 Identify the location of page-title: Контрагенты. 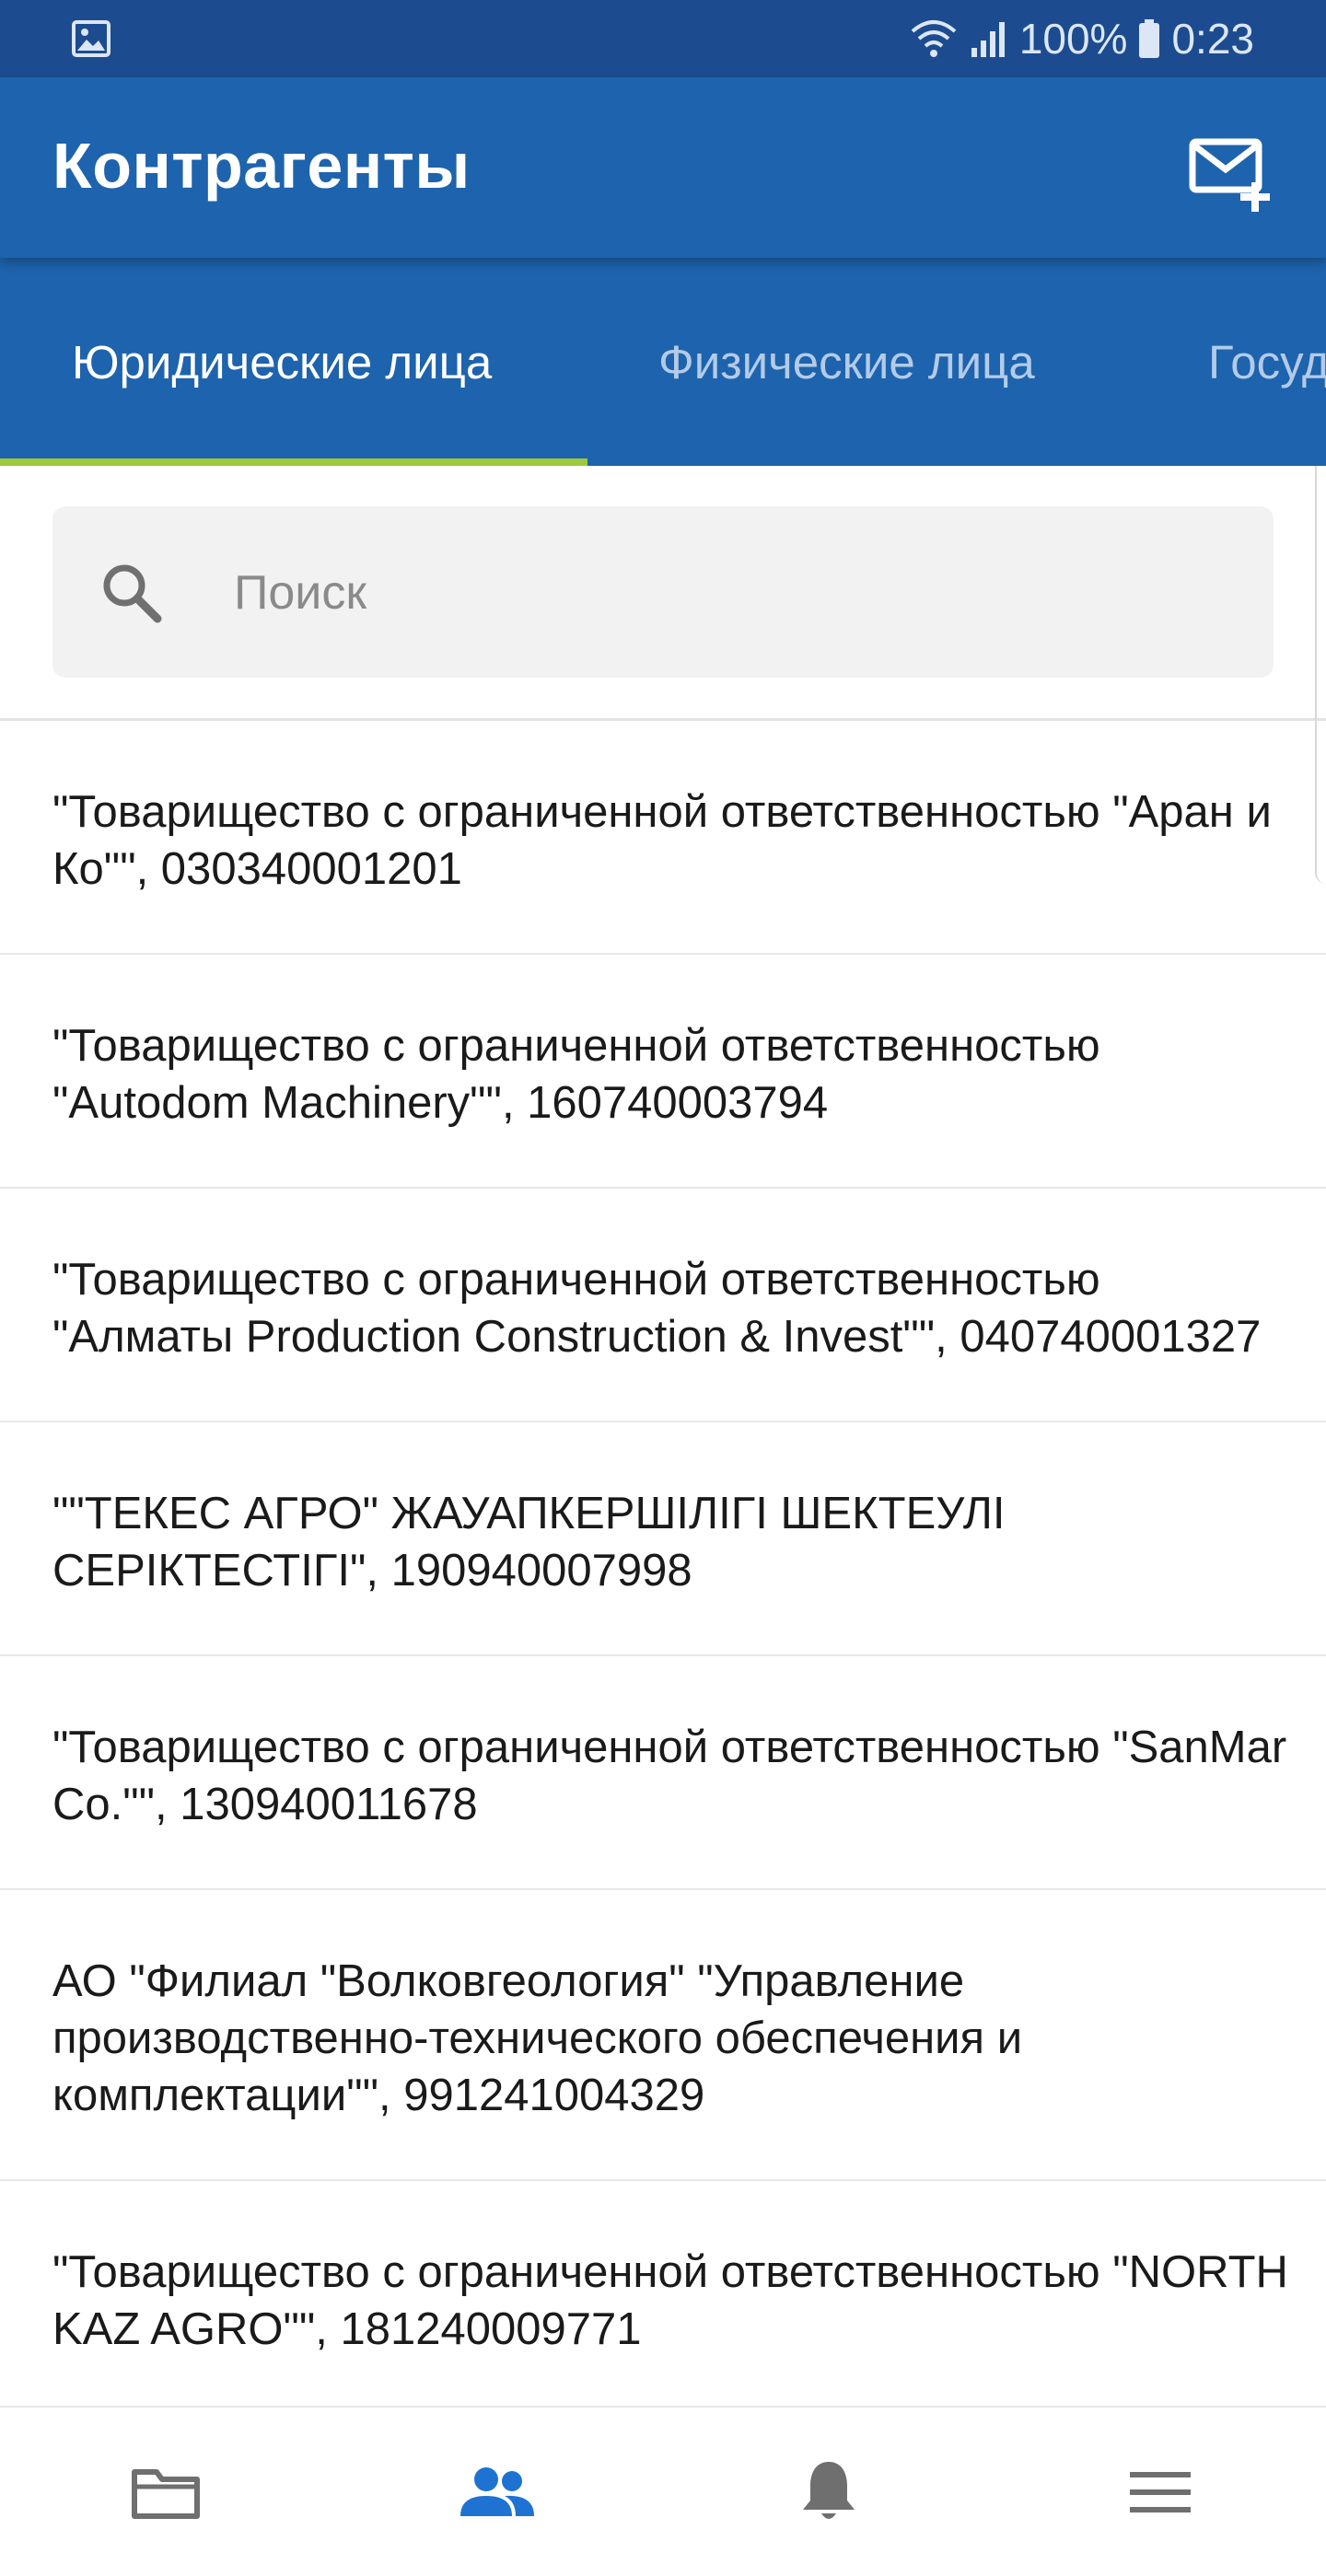
(261, 166).